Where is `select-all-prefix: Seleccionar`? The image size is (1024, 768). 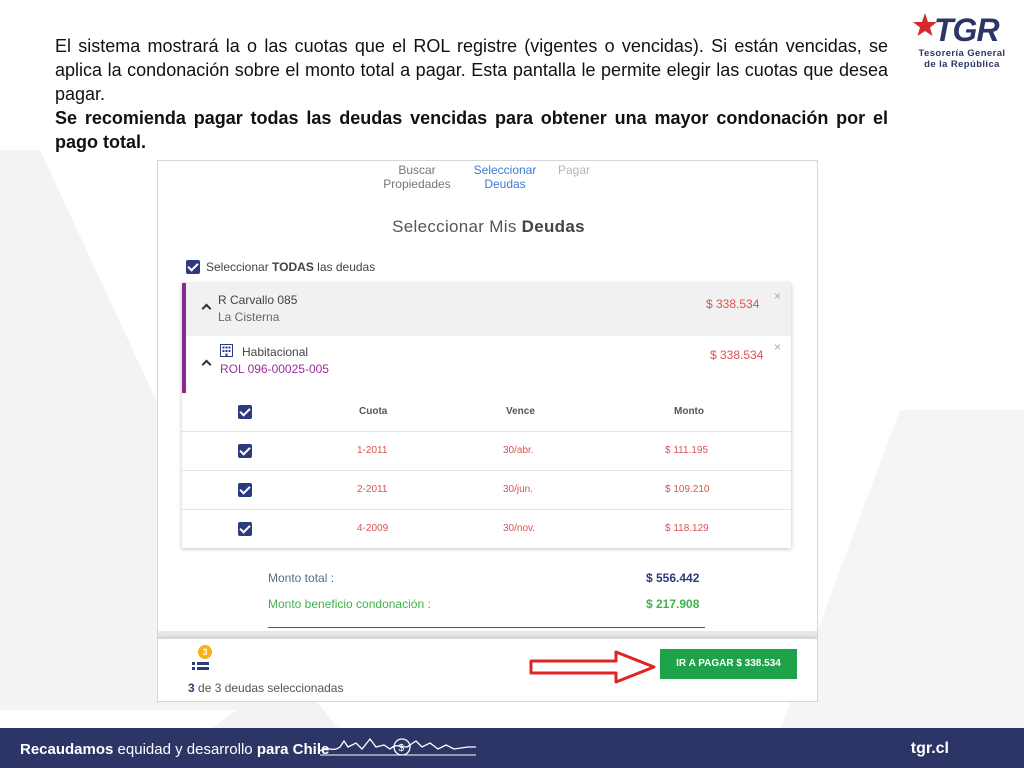 select-all-prefix: Seleccionar is located at coordinates (239, 266).